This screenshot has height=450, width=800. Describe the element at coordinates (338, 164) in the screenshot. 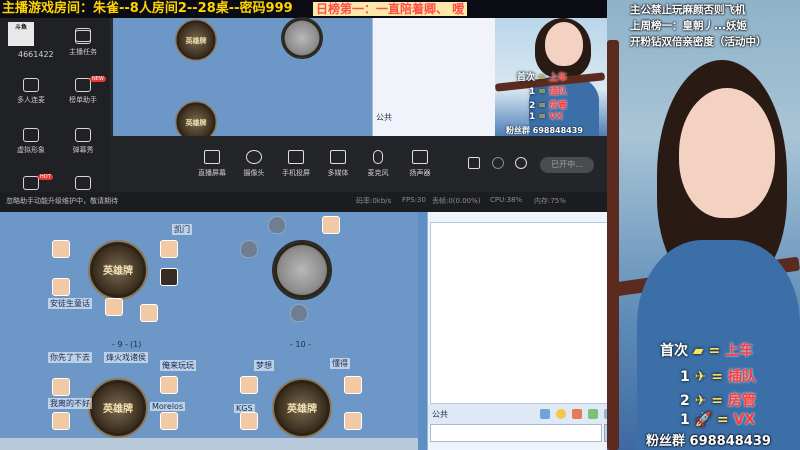

I see `tool-media: 多媒体` at that location.